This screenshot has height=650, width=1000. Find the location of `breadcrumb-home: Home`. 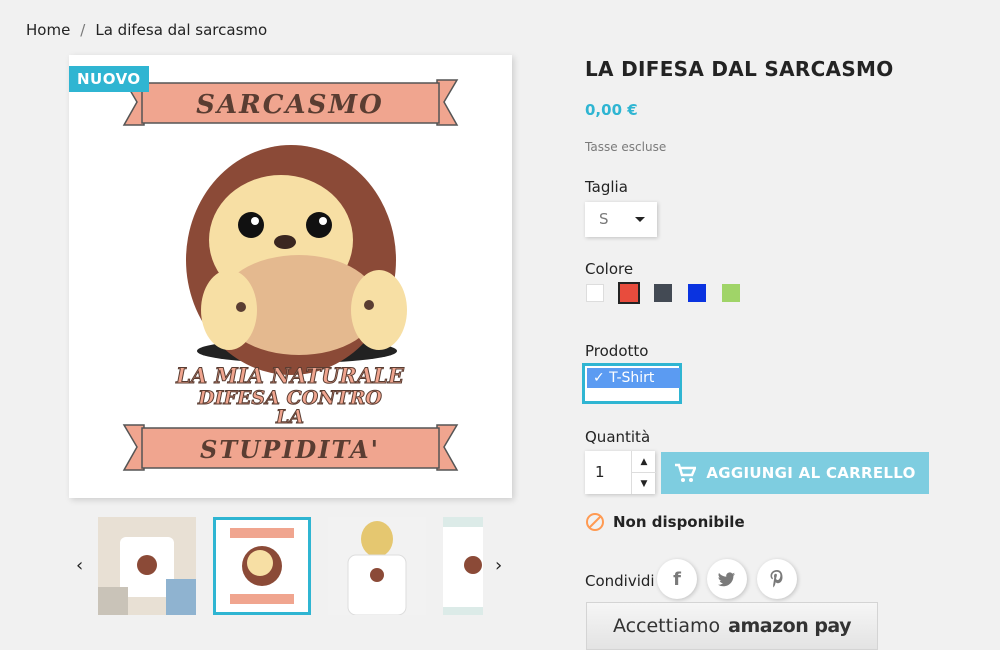

breadcrumb-home: Home is located at coordinates (48, 30).